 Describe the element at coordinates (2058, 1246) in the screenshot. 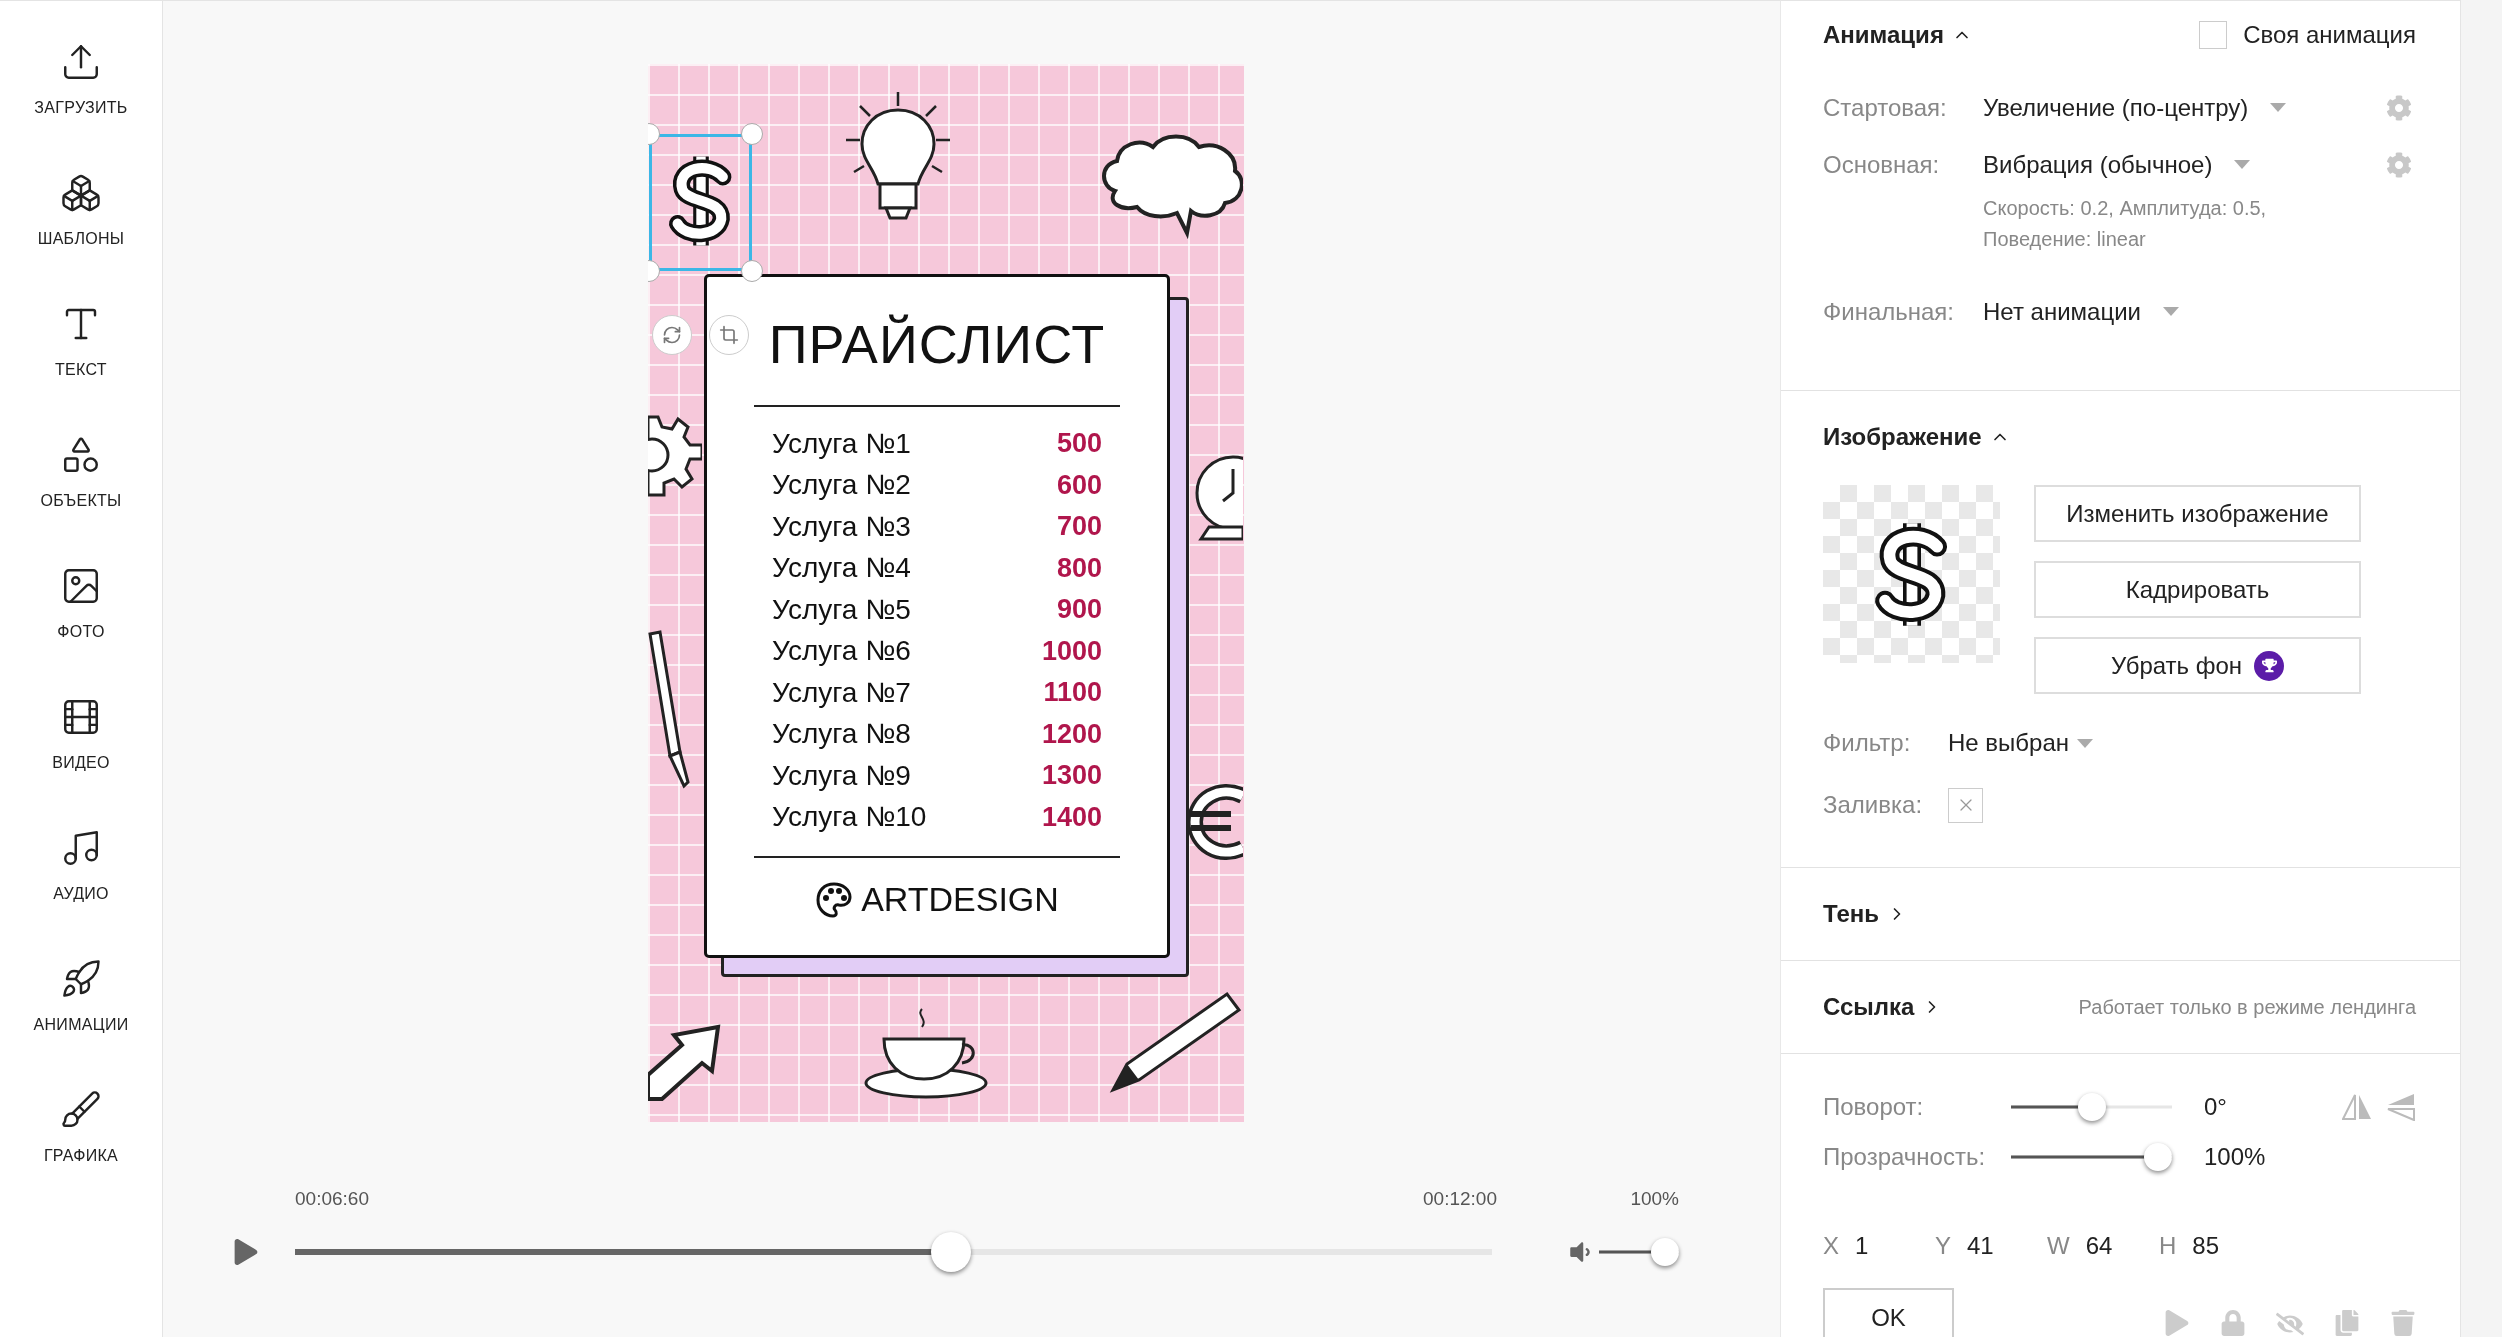

I see `axis-label: W` at that location.